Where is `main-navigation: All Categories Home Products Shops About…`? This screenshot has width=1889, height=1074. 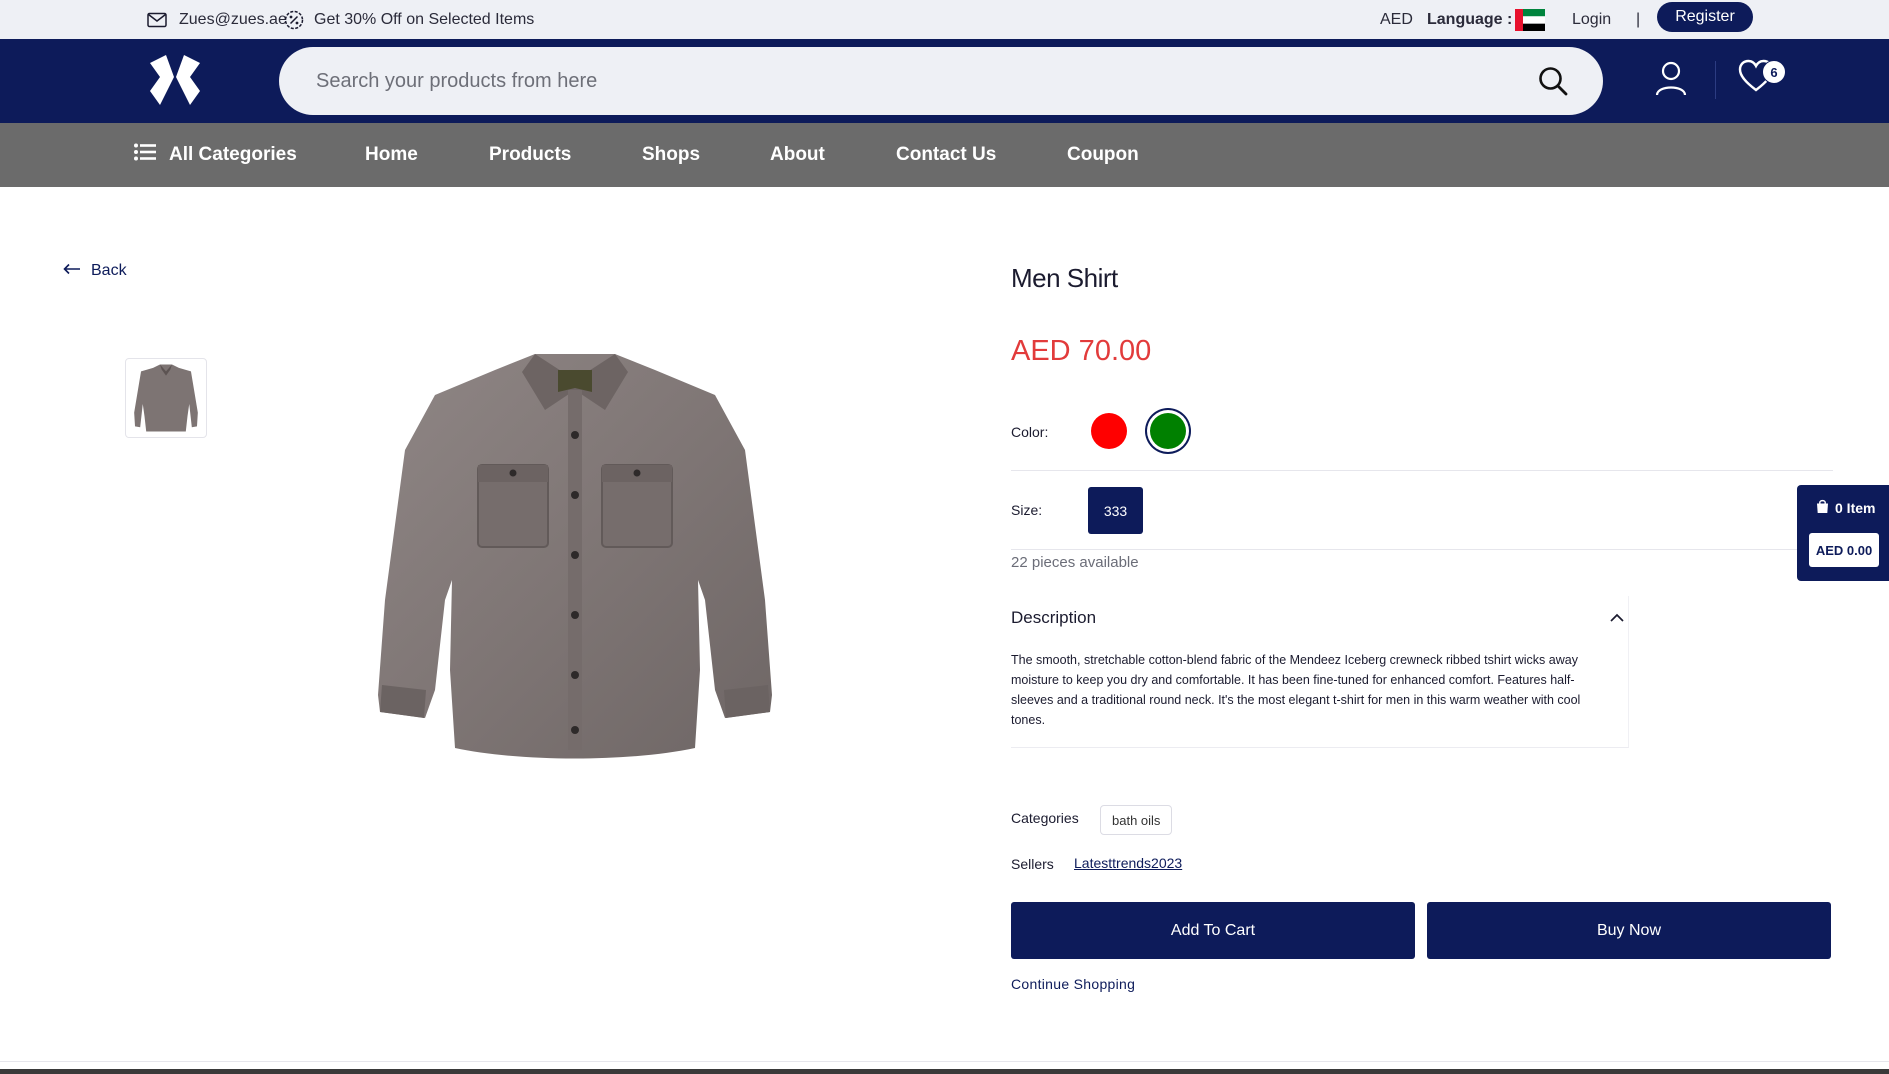 main-navigation: All Categories Home Products Shops About… is located at coordinates (944, 155).